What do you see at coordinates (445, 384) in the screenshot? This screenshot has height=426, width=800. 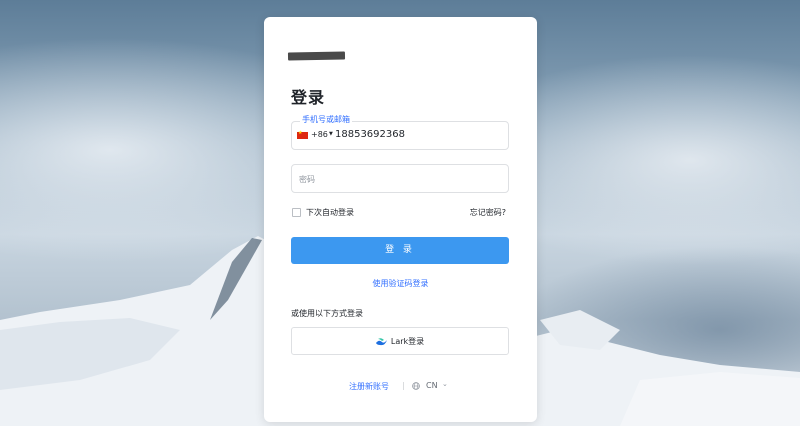 I see `chevron-down-icon: ⌄` at bounding box center [445, 384].